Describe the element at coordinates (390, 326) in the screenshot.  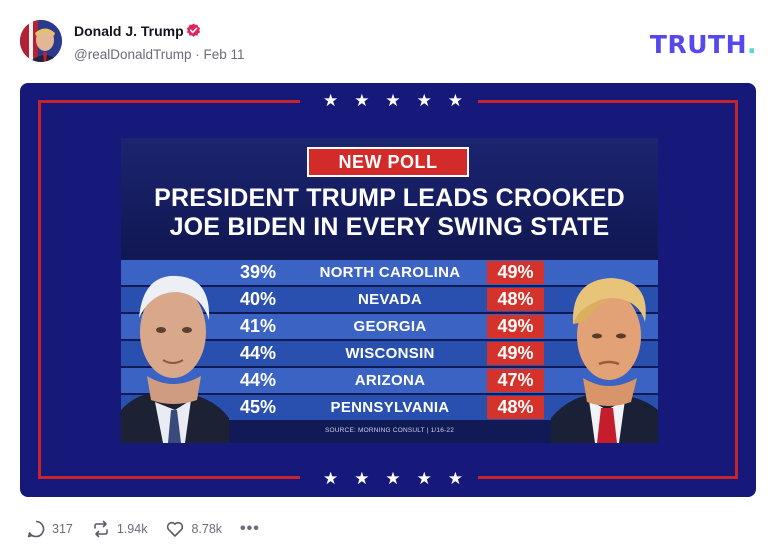
I see `state-name: GEORGIA` at that location.